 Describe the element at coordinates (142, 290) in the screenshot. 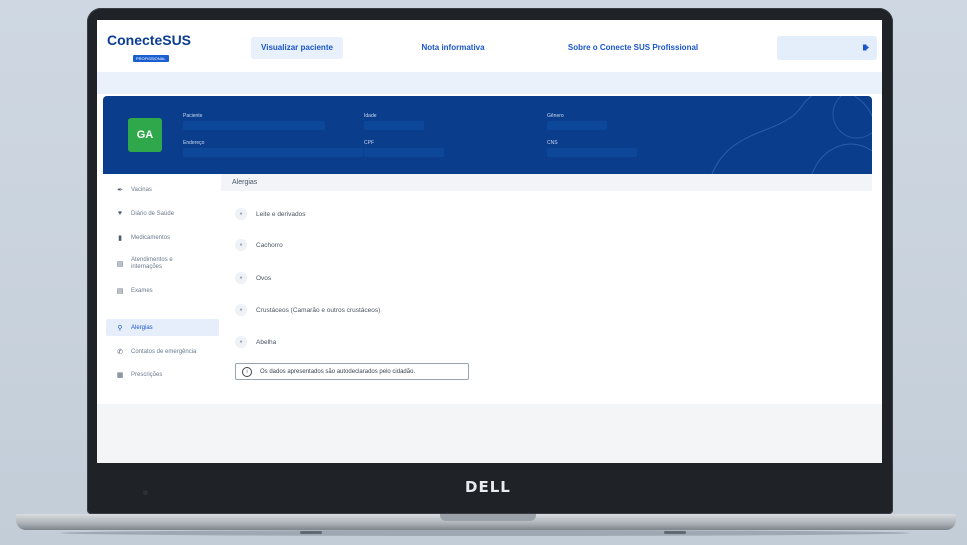

I see `sidebar-item-label: Exames` at that location.